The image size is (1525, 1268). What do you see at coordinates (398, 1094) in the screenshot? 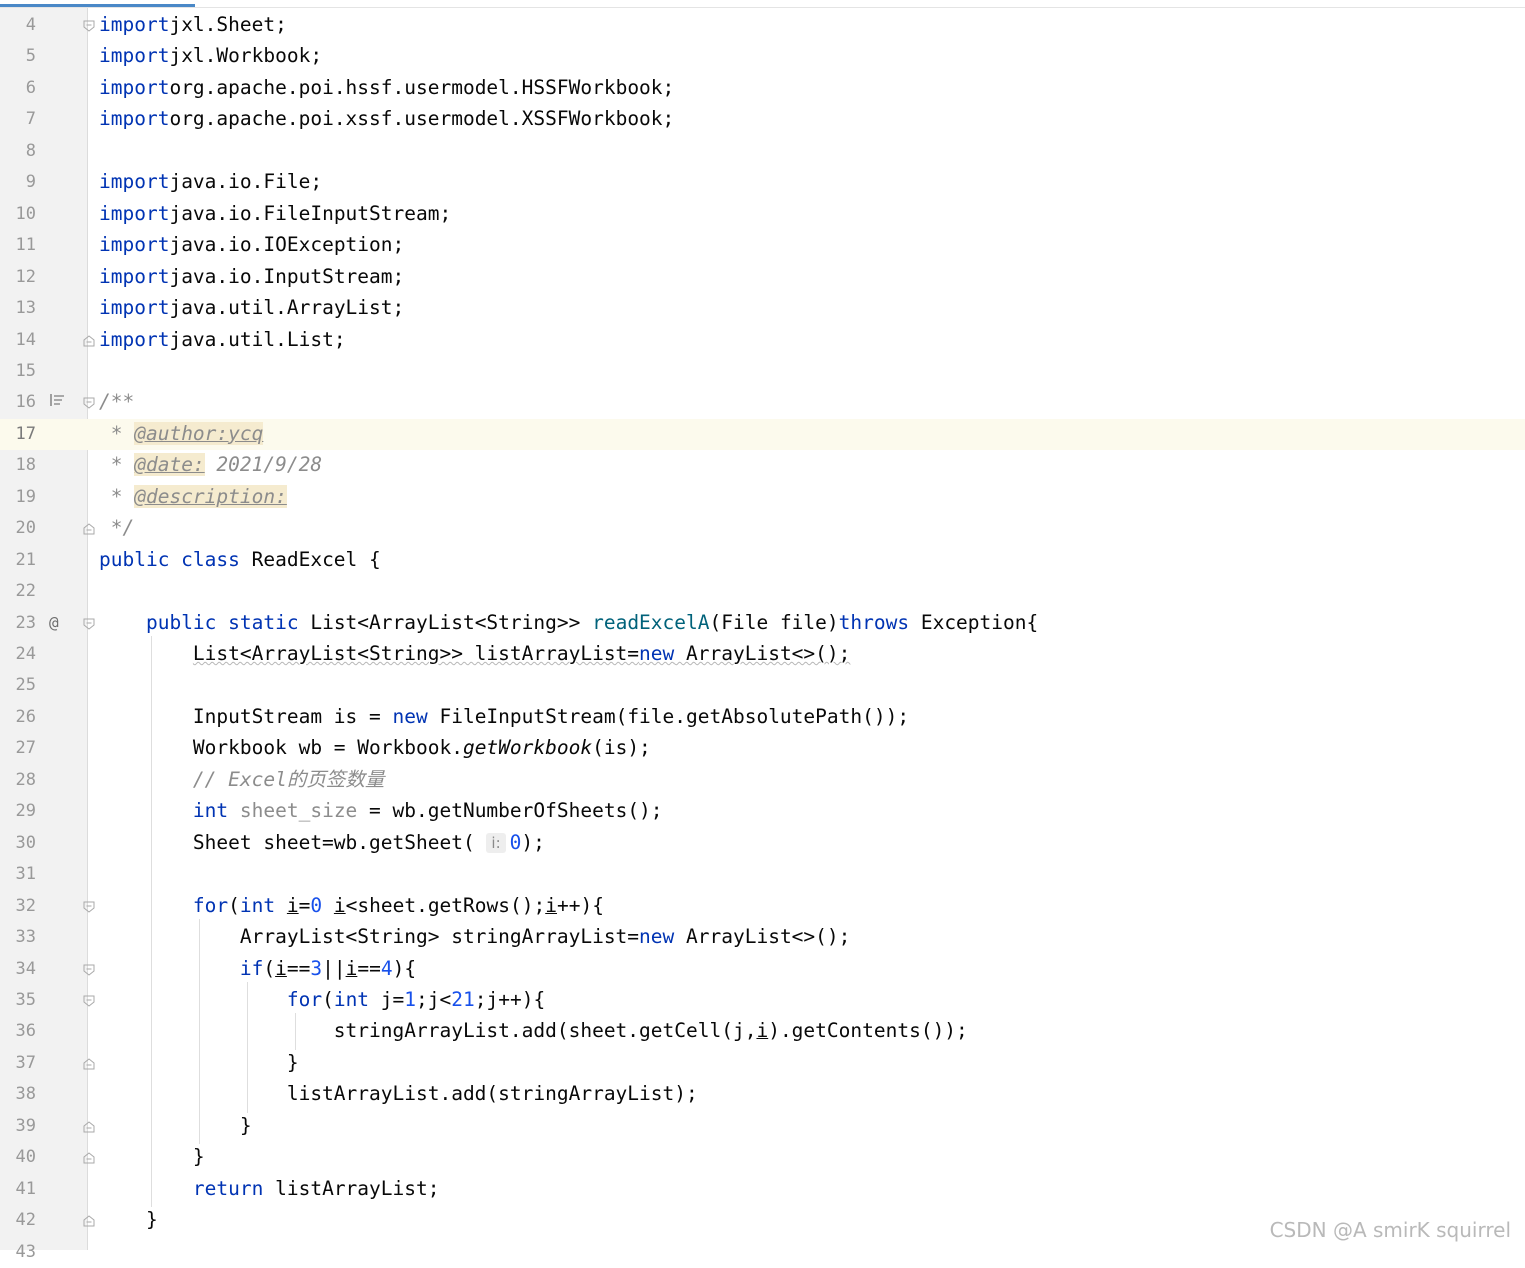
I see `code-text: listArrayList.add(stringArrayList);` at bounding box center [398, 1094].